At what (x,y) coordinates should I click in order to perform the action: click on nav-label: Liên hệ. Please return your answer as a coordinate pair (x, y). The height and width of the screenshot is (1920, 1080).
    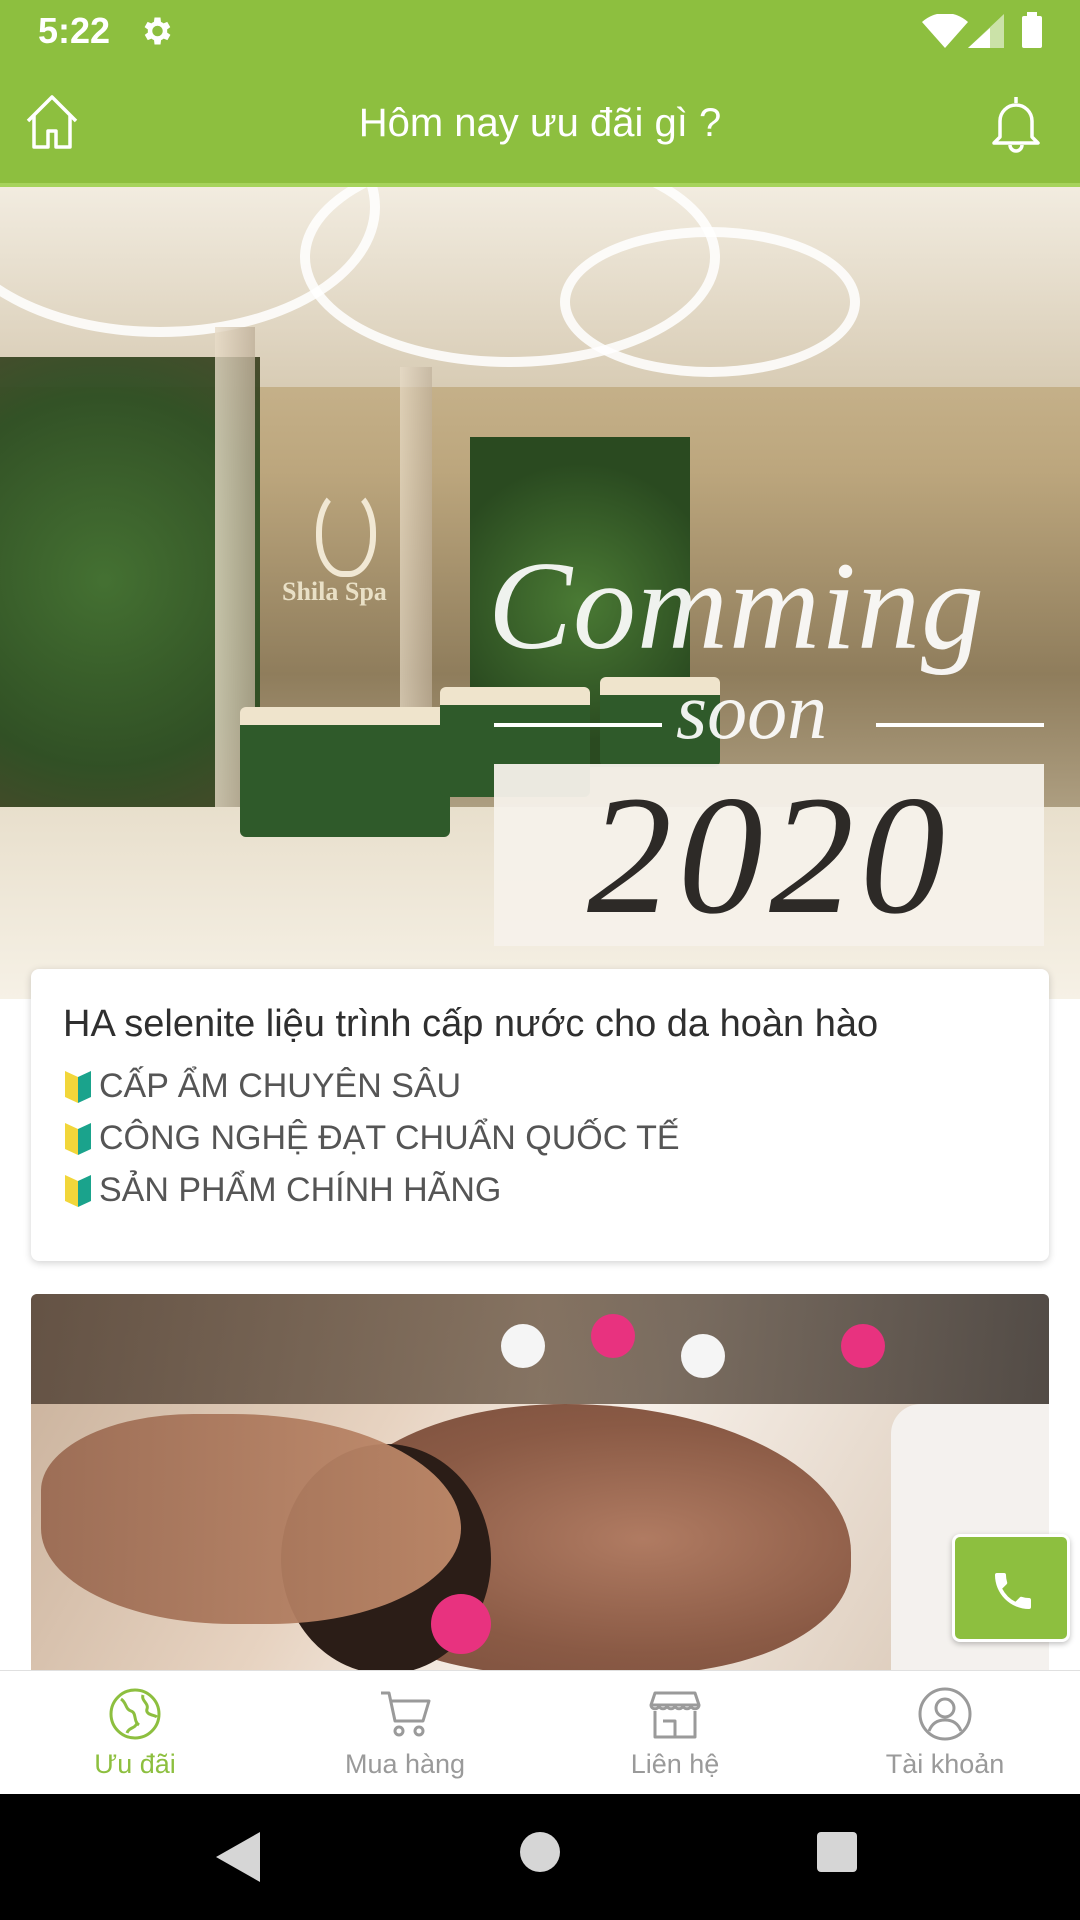
    Looking at the image, I should click on (675, 1764).